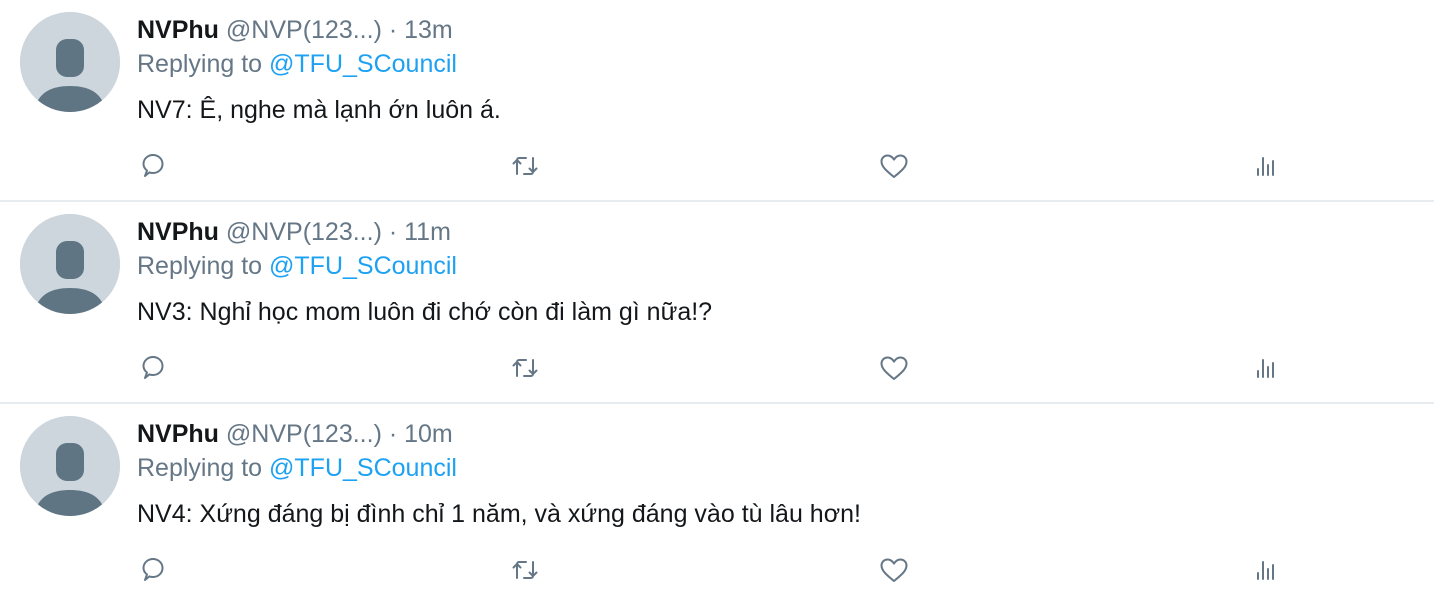 The height and width of the screenshot is (600, 1434). Describe the element at coordinates (427, 232) in the screenshot. I see `timestamp: 11m` at that location.